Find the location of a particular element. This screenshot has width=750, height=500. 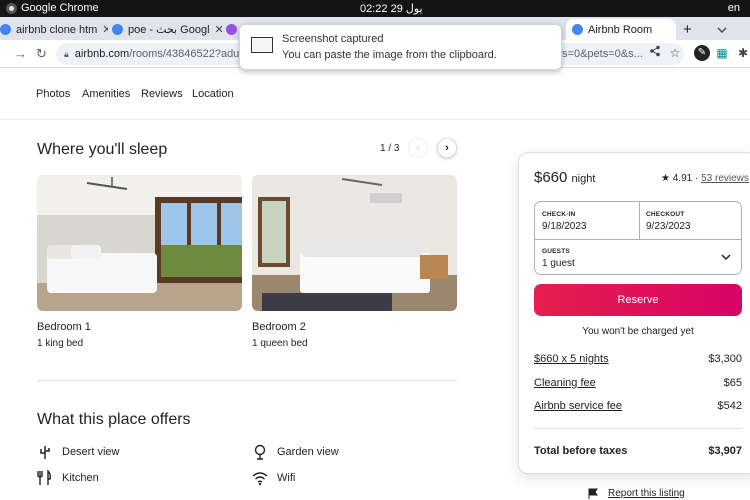

tab-search-button is located at coordinates (732, 29).